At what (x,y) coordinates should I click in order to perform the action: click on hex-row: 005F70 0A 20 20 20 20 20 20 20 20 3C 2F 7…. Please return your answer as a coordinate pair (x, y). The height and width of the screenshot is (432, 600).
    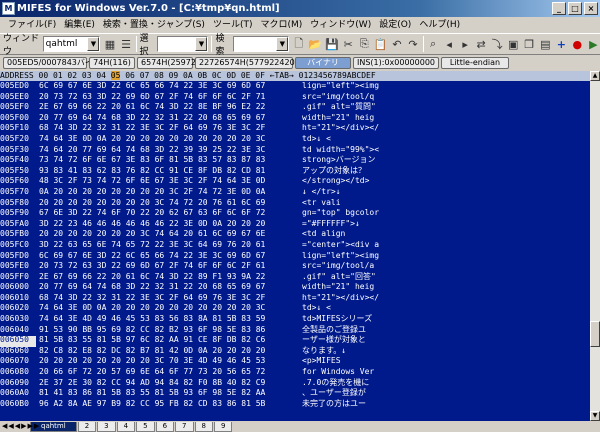
    Looking at the image, I should click on (295, 192).